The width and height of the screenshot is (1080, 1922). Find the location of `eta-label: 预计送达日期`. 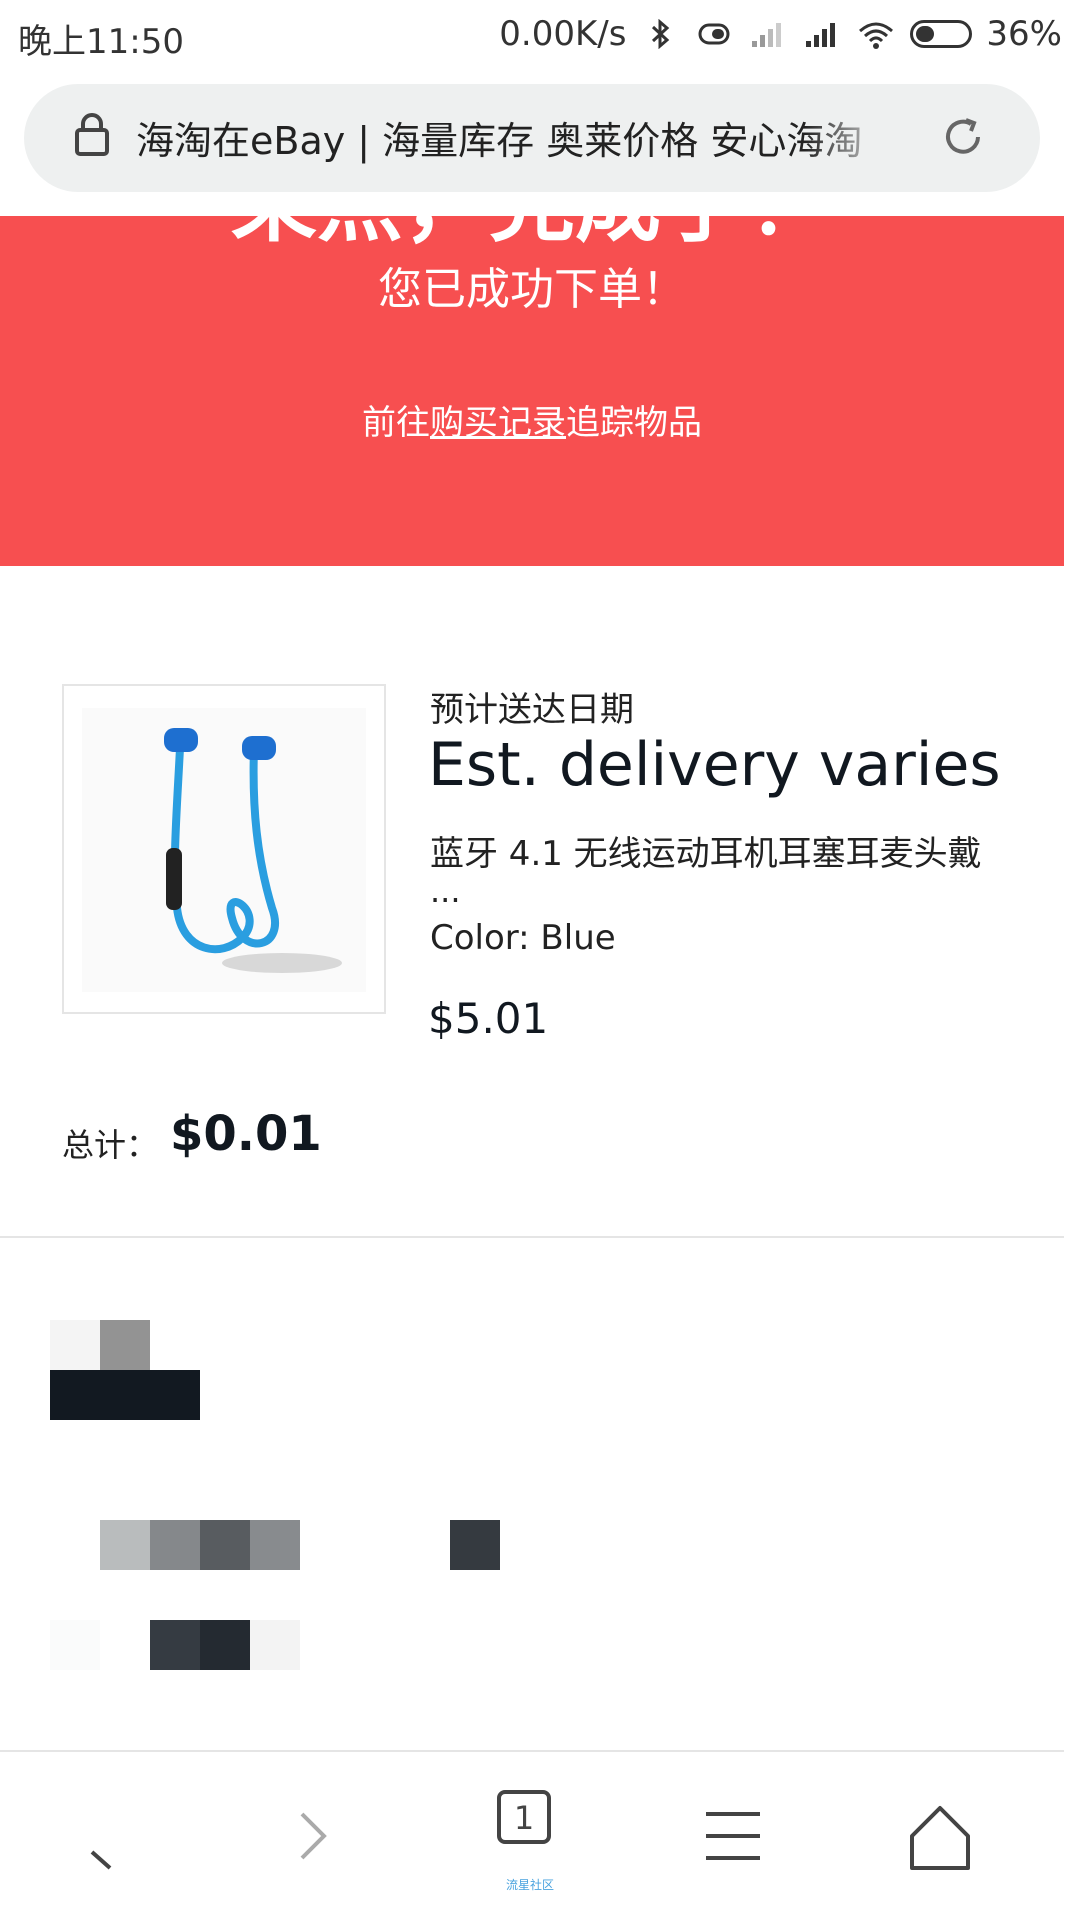

eta-label: 预计送达日期 is located at coordinates (532, 710).